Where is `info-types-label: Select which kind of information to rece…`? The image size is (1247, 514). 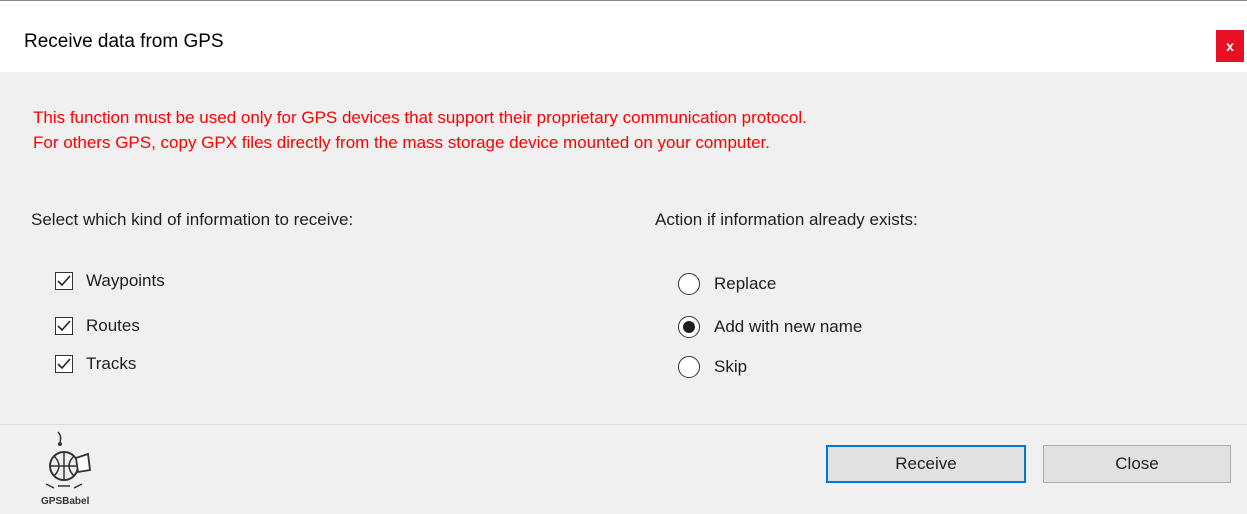
info-types-label: Select which kind of information to rece… is located at coordinates (192, 219).